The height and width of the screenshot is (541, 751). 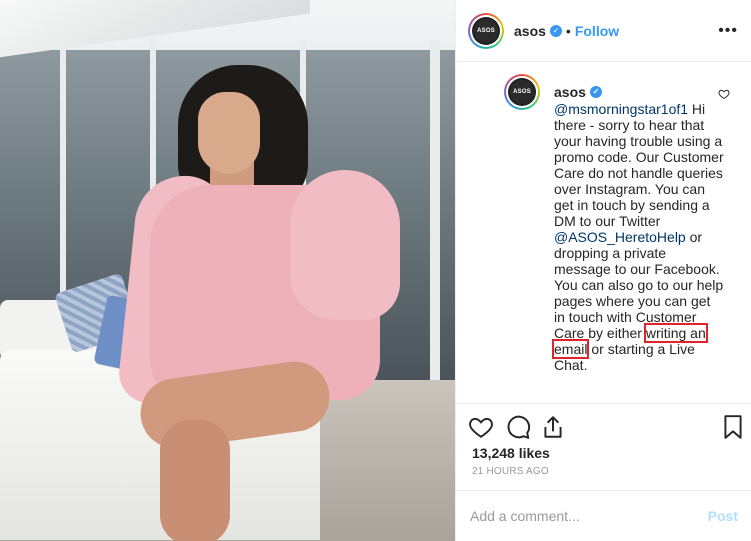 I want to click on post-header: ASOS asos ✓ • Follow •••, so click(x=603, y=31).